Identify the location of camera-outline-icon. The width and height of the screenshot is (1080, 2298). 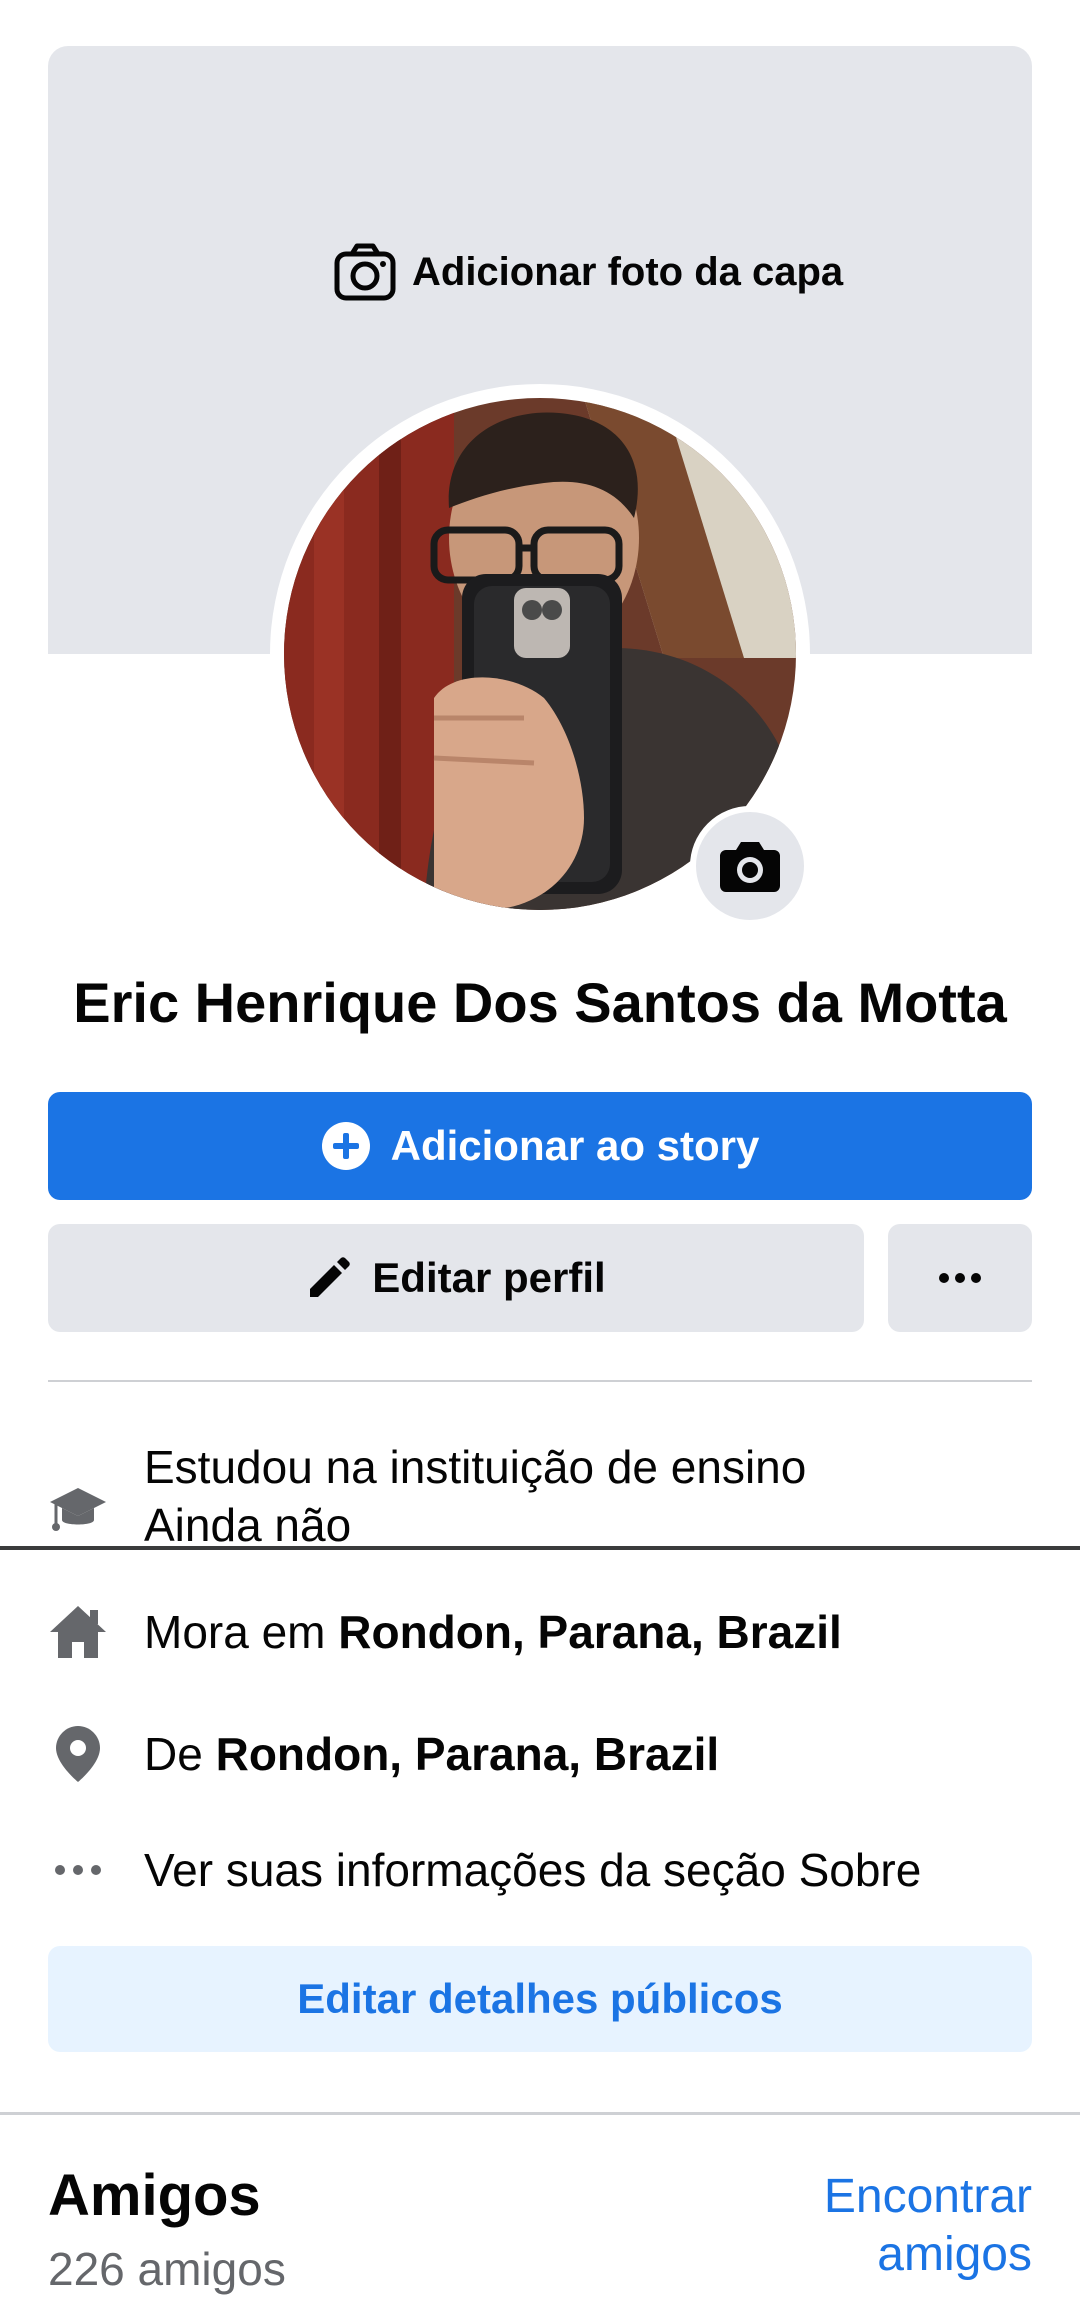
(365, 272).